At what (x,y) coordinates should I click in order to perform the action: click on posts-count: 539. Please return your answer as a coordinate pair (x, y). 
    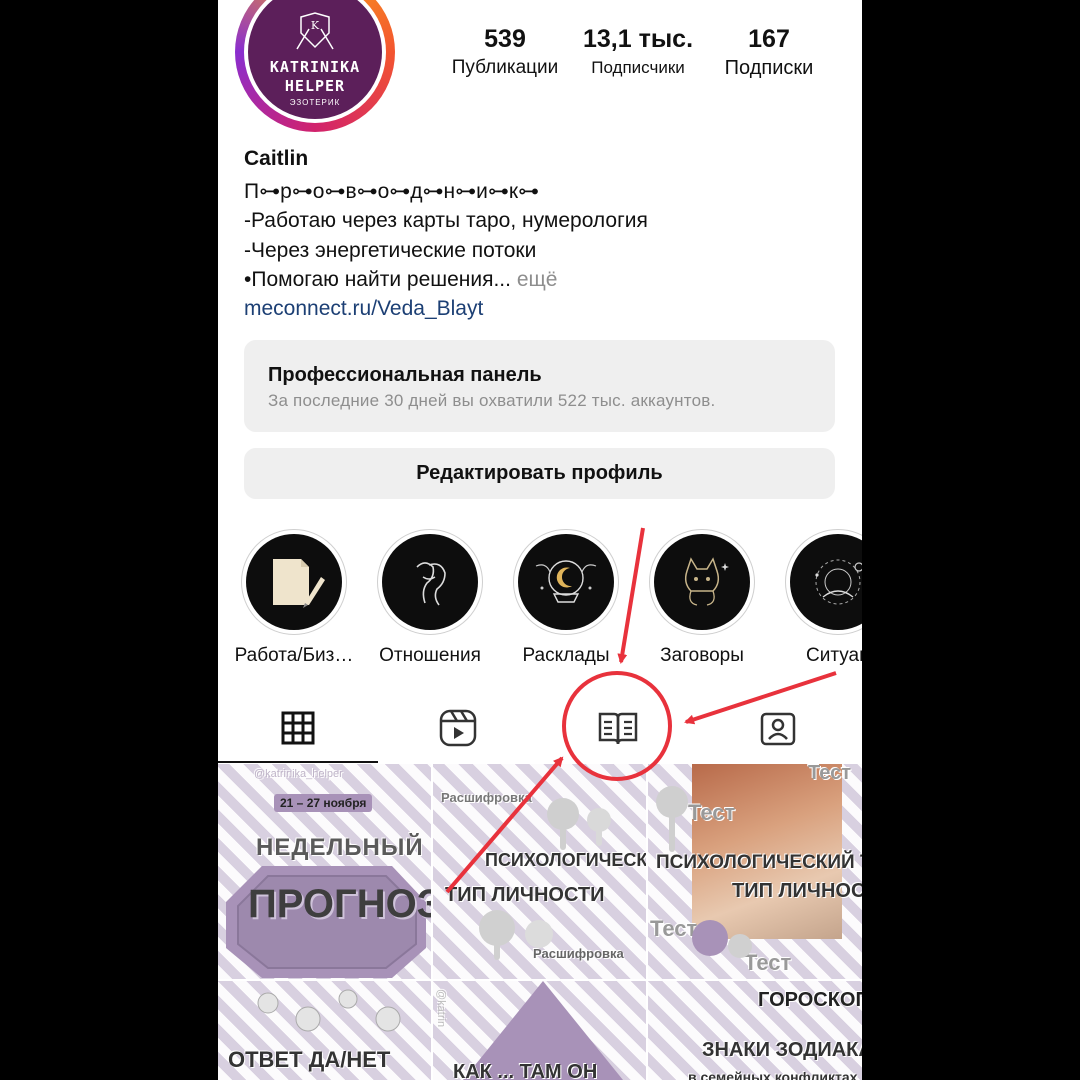
    Looking at the image, I should click on (505, 39).